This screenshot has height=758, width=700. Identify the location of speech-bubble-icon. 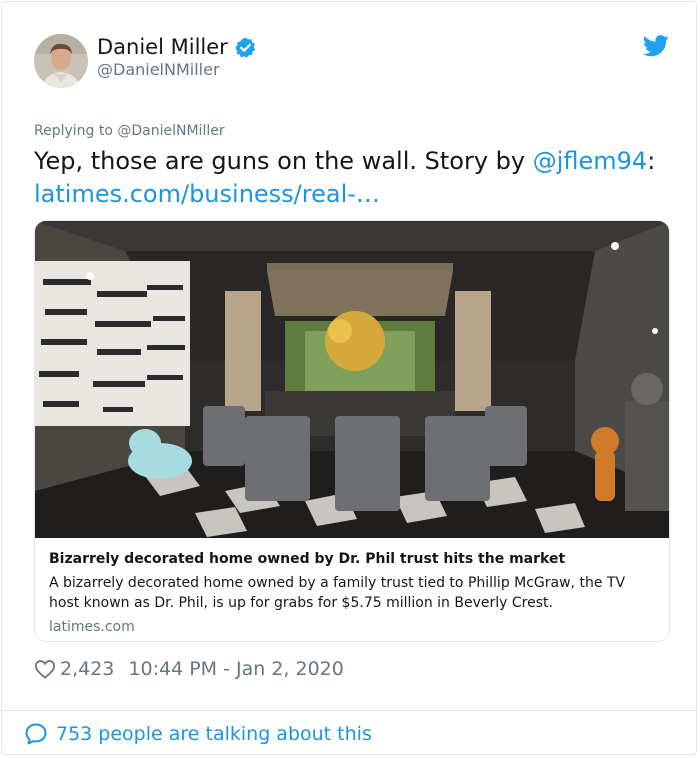
(36, 734).